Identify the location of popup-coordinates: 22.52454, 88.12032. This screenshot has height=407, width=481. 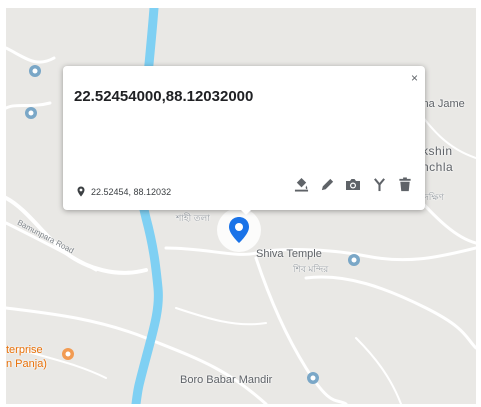
(124, 191).